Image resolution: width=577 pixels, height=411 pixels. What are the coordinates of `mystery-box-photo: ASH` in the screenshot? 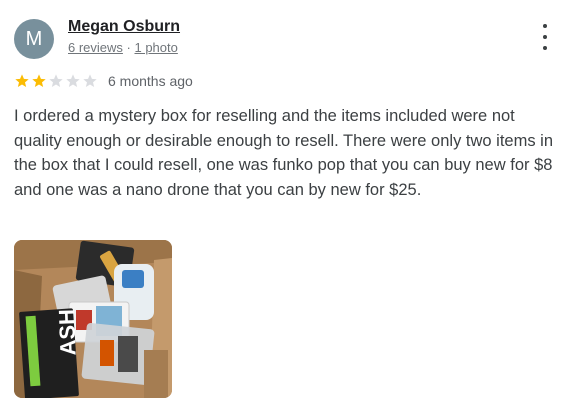 It's located at (93, 319).